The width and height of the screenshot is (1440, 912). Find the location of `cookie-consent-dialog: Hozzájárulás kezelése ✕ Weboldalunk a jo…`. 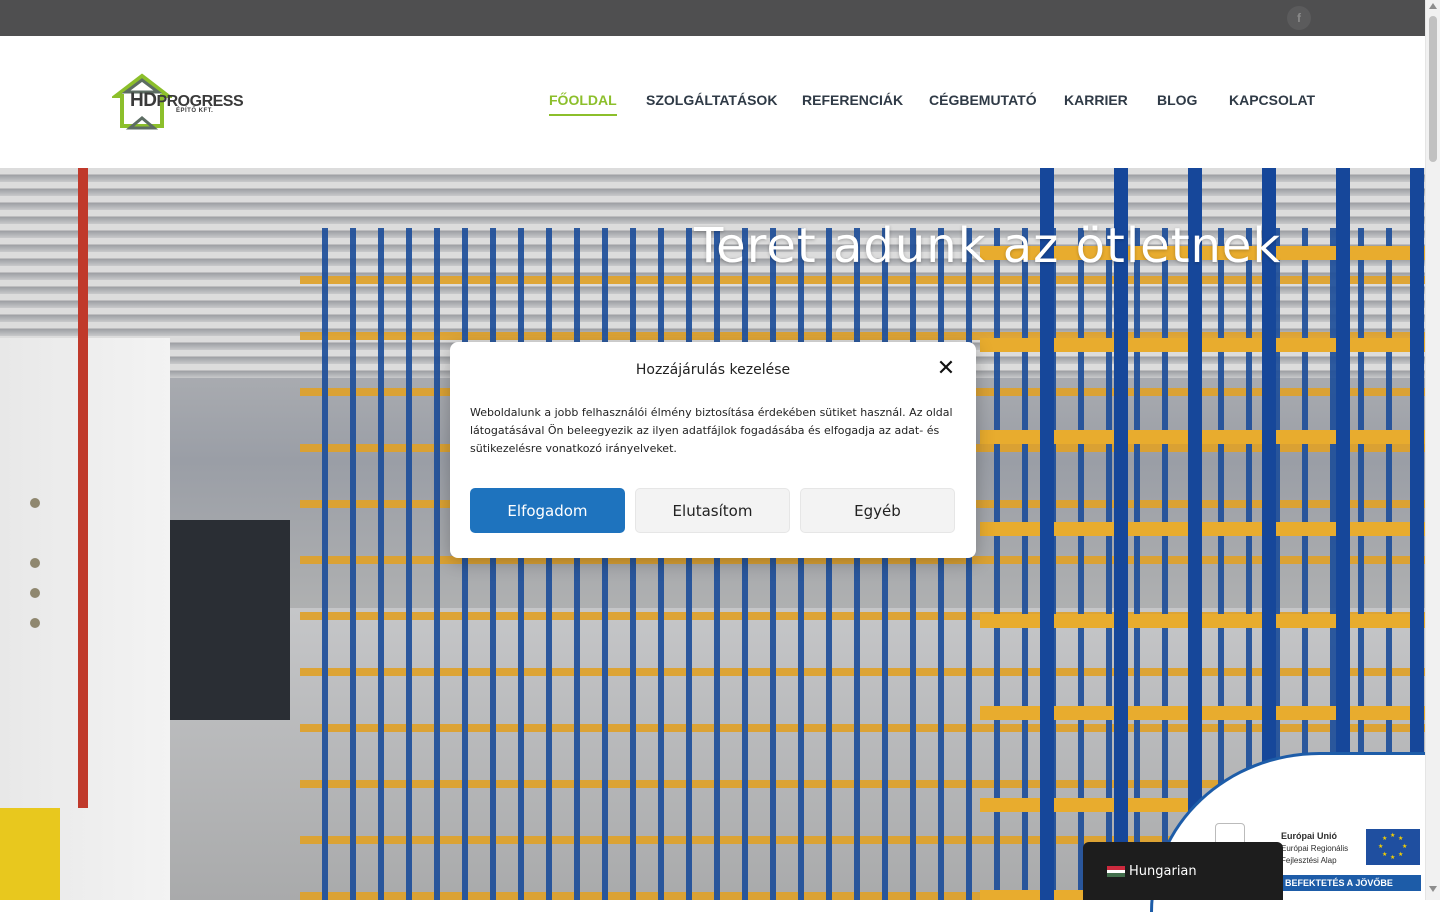

cookie-consent-dialog: Hozzájárulás kezelése ✕ Weboldalunk a jo… is located at coordinates (713, 450).